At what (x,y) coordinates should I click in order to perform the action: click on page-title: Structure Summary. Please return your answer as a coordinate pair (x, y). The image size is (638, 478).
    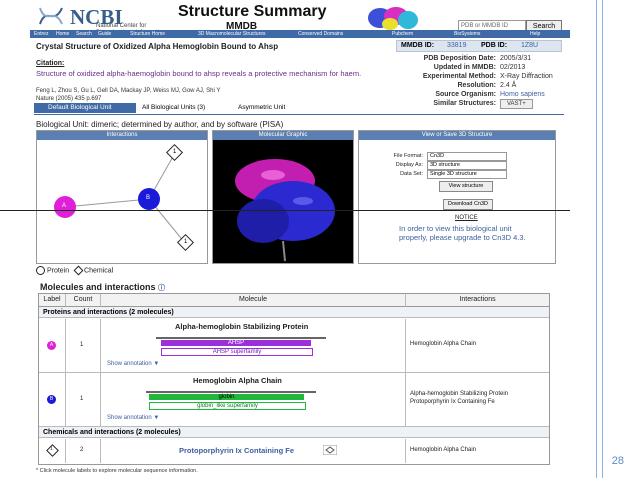
    Looking at the image, I should click on (252, 11).